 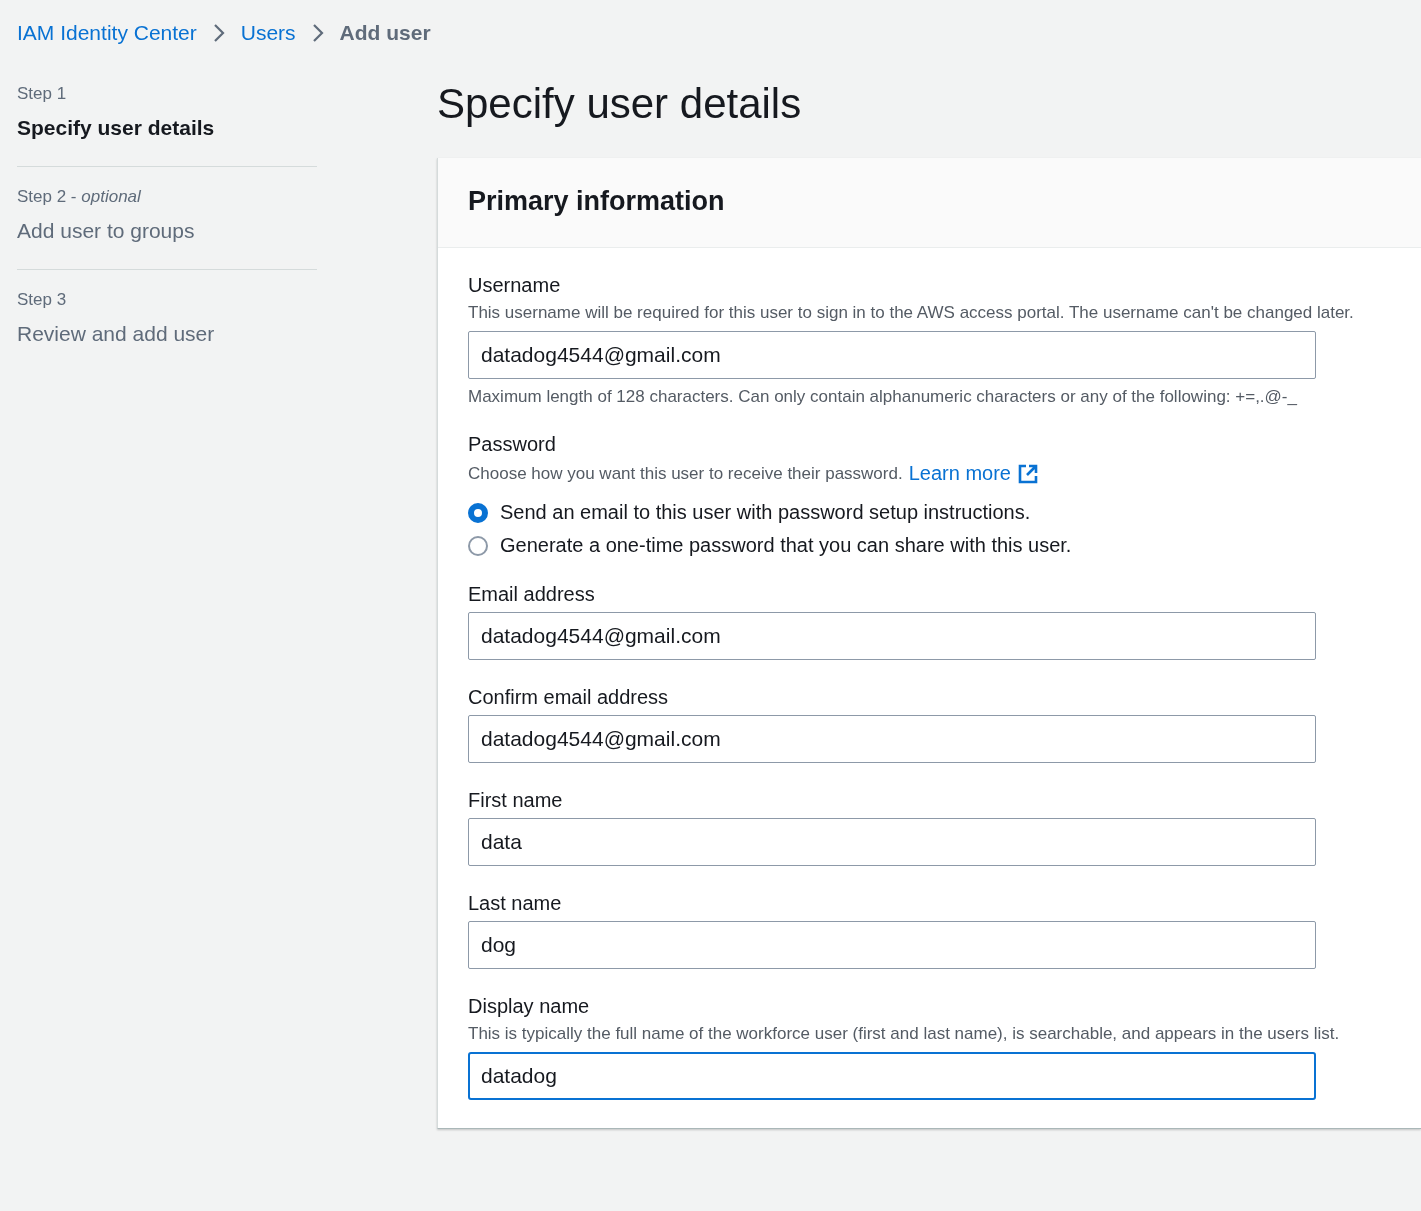 What do you see at coordinates (883, 397) in the screenshot?
I see `field-hint: Maximum length of 128 characters. Can only contain alphanumeric characters or any of the following: +=,.@-_` at bounding box center [883, 397].